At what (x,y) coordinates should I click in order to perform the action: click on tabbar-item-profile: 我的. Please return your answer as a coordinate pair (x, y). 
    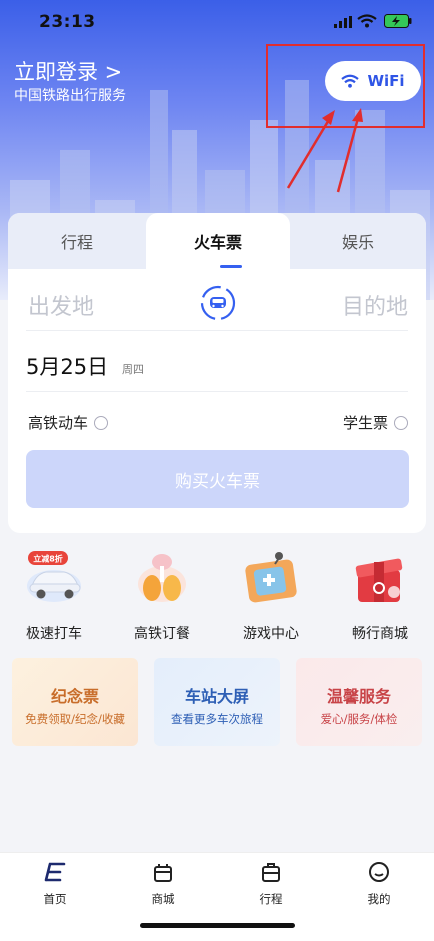
    Looking at the image, I should click on (379, 884).